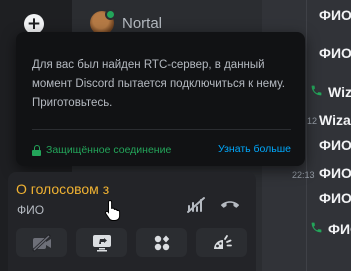  I want to click on add-server-button: +, so click(34, 24).